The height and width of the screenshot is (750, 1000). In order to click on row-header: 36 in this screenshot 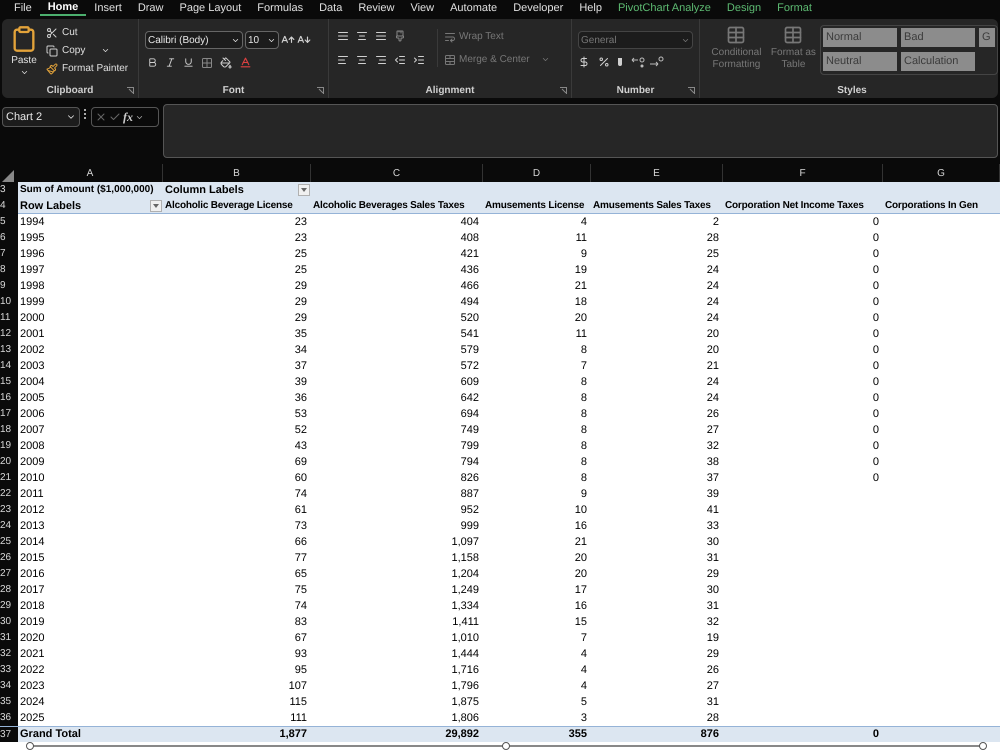, I will do `click(9, 718)`.